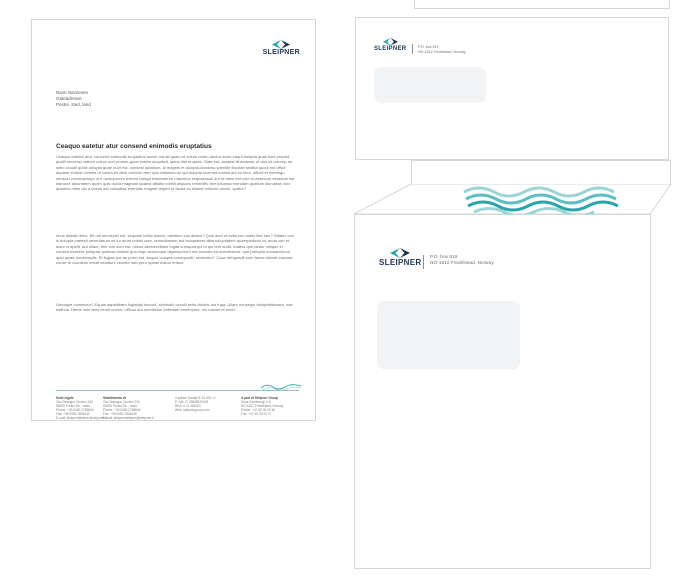 The width and height of the screenshot is (675, 583). What do you see at coordinates (177, 390) in the screenshot?
I see `footer-divider` at bounding box center [177, 390].